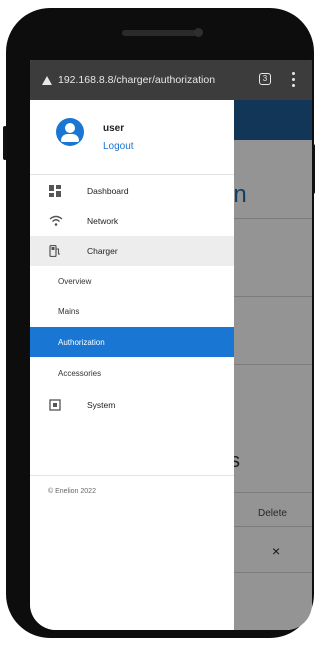 The width and height of the screenshot is (320, 645). I want to click on not-secure-warning-icon, so click(47, 80).